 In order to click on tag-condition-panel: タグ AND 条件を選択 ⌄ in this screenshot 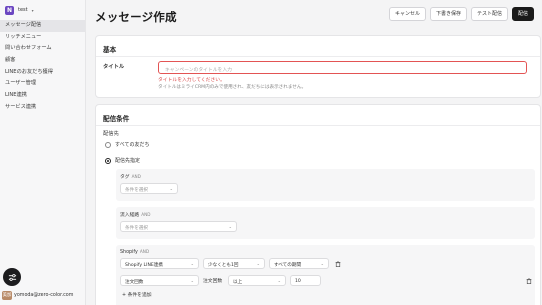, I will do `click(325, 185)`.